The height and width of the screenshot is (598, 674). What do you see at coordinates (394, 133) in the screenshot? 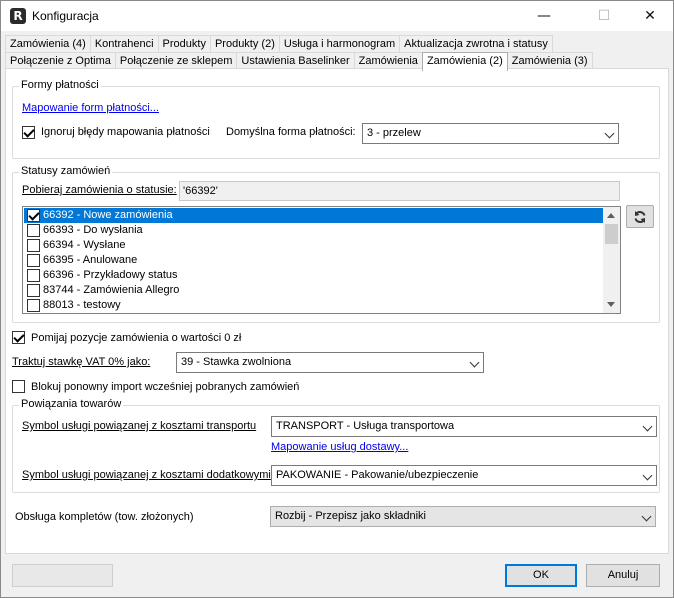
I see `default-payment-value: 3 - przelew` at bounding box center [394, 133].